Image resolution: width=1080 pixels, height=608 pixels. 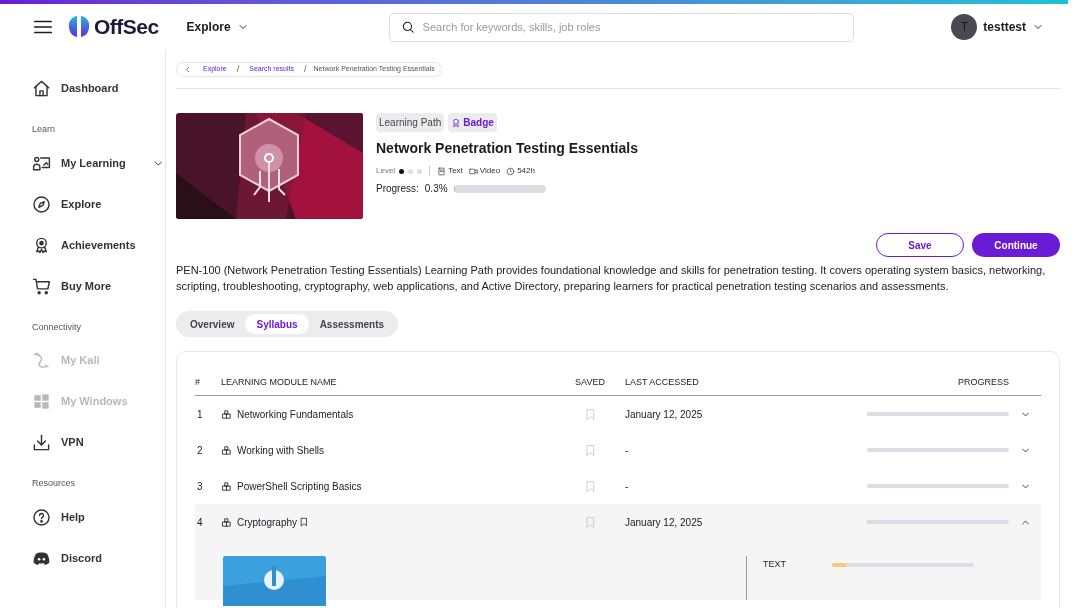 I want to click on module-name: PowerShell Scripting Basics, so click(x=299, y=486).